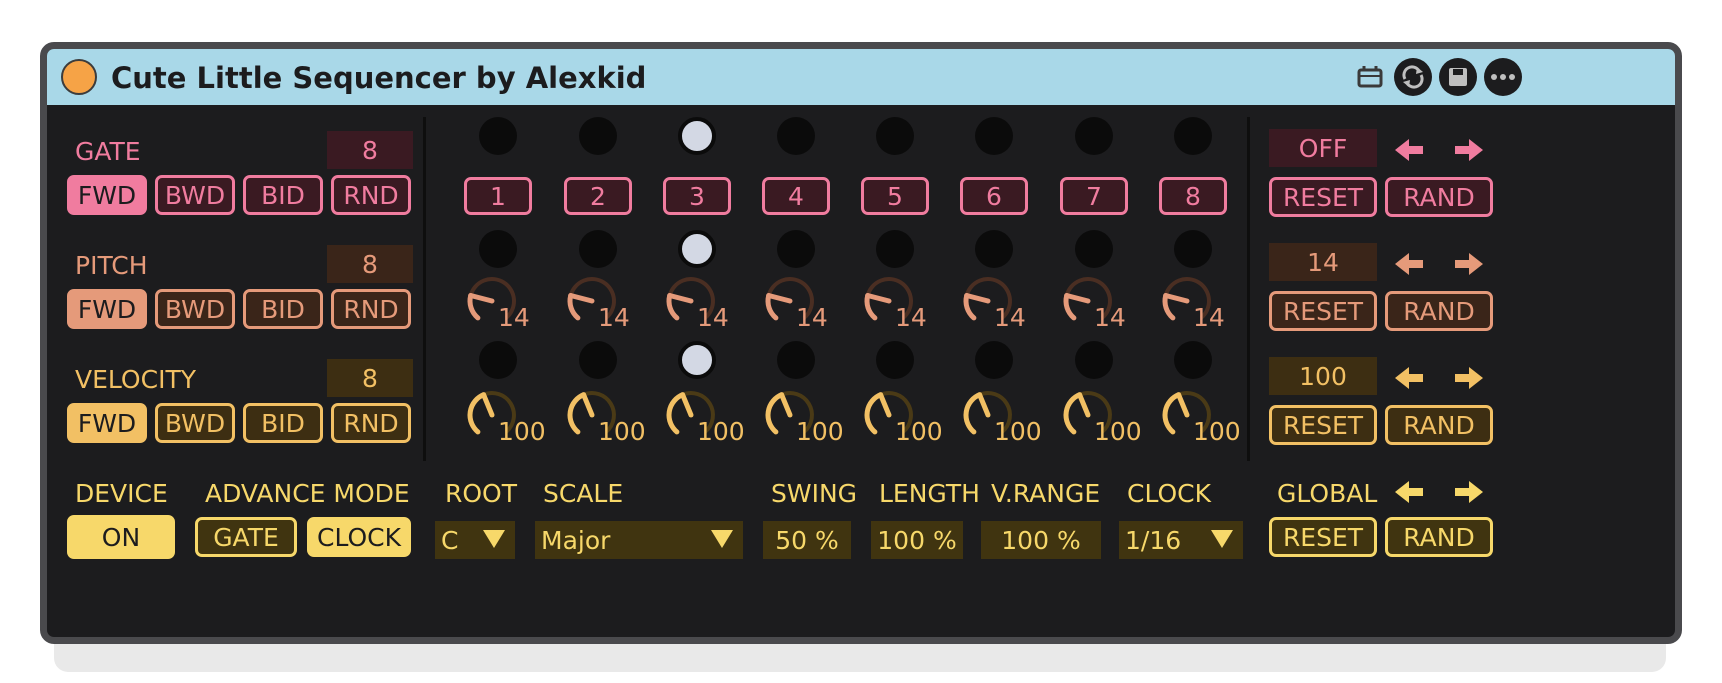  What do you see at coordinates (929, 493) in the screenshot?
I see `length-label: LENGTH` at bounding box center [929, 493].